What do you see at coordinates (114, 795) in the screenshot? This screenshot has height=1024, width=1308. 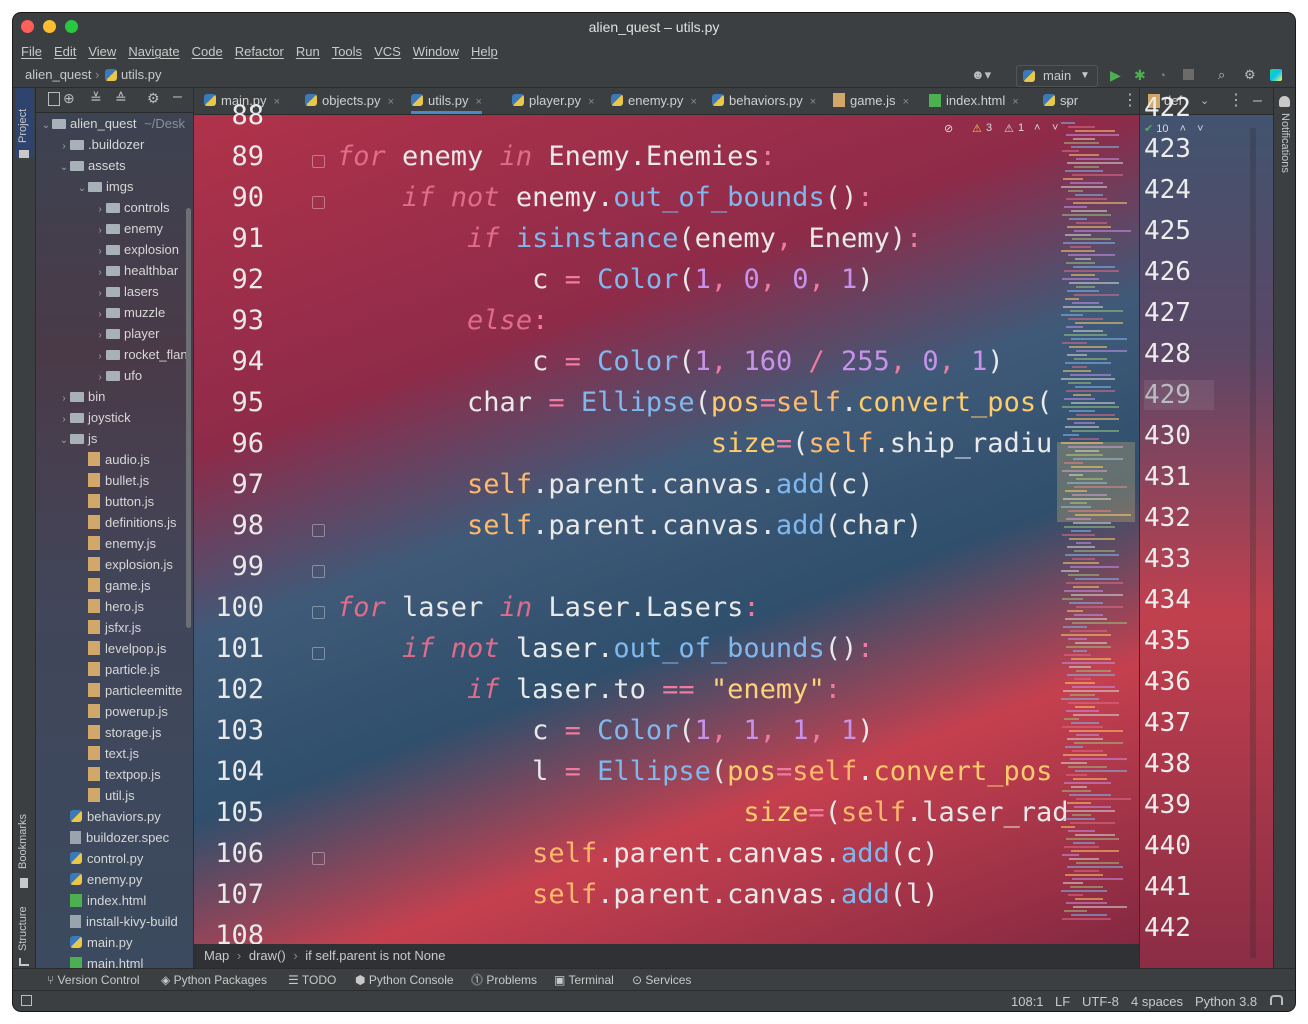 I see `tree-item: util.js` at bounding box center [114, 795].